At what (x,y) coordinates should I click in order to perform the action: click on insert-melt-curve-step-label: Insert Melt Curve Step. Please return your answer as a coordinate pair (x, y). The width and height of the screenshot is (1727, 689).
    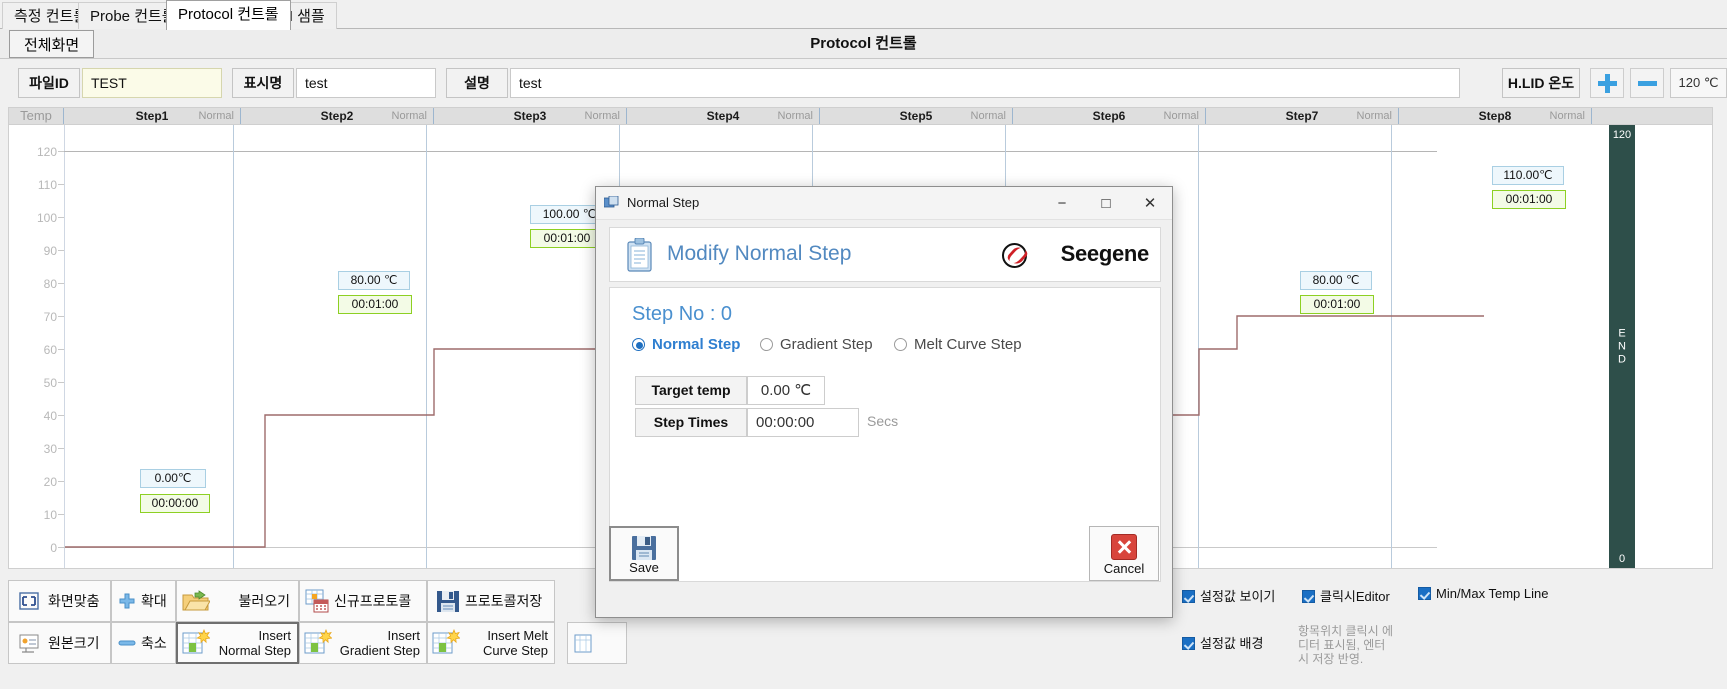
    Looking at the image, I should click on (515, 643).